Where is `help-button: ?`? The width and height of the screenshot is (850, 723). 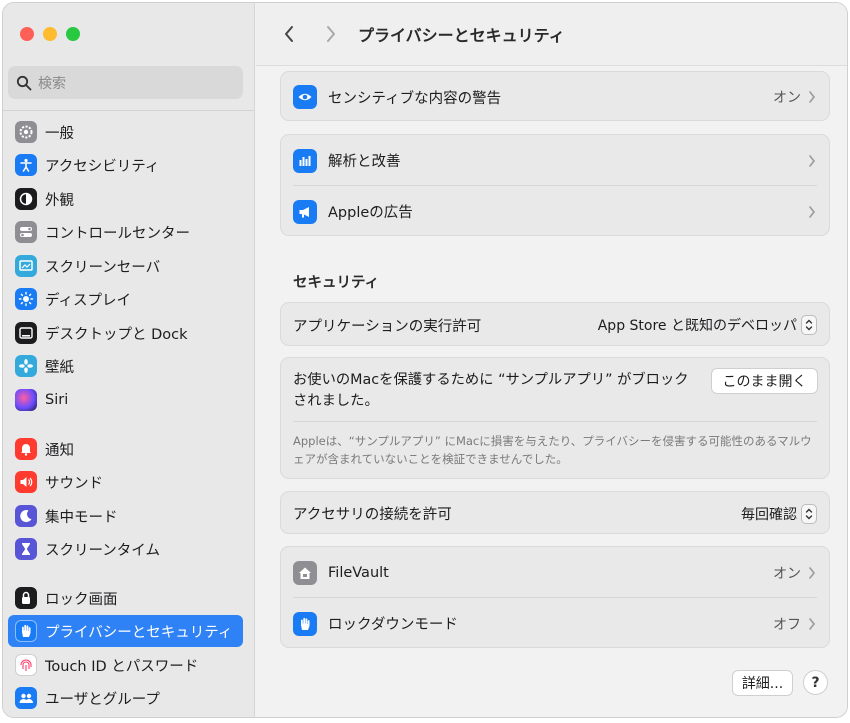
help-button: ? is located at coordinates (815, 682).